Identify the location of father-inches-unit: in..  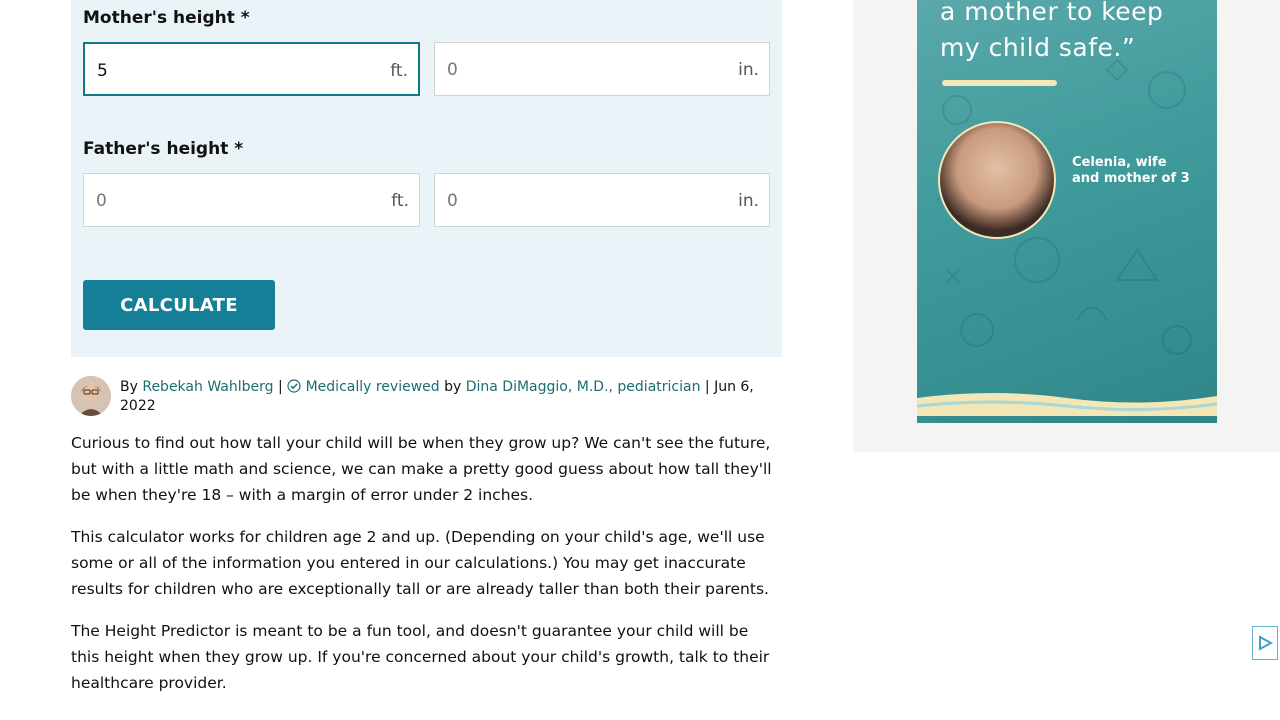
(748, 201).